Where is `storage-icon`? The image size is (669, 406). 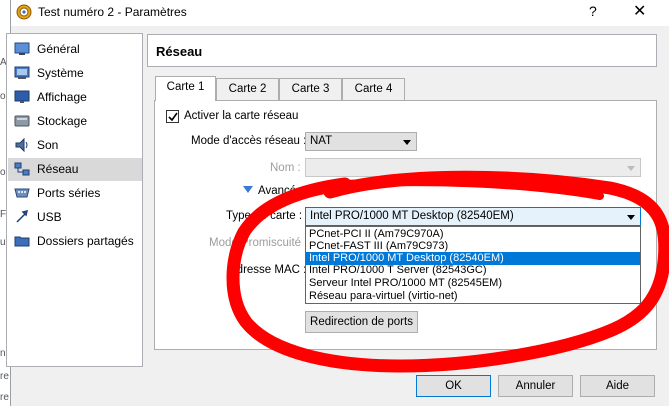
storage-icon is located at coordinates (22, 121).